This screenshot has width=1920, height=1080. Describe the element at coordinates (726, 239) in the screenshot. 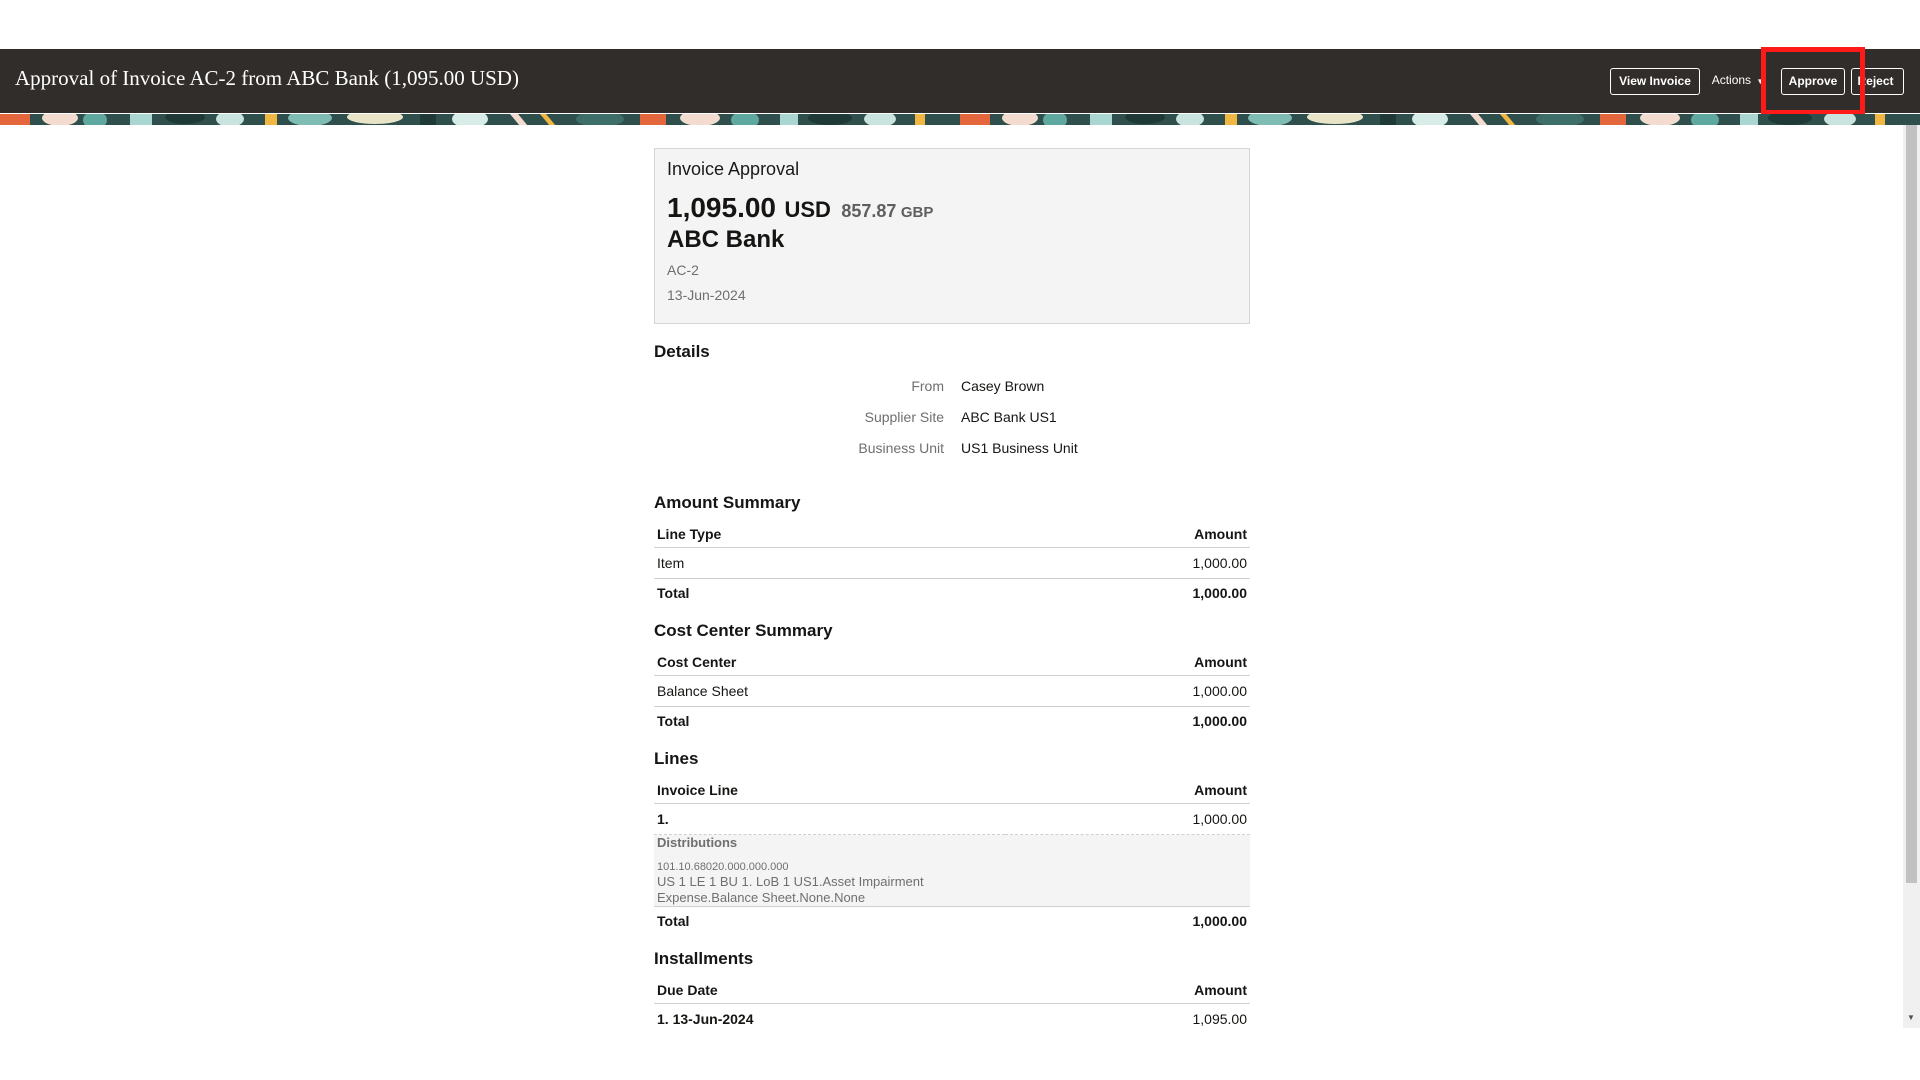

I see `supplier-name: ABC Bank` at that location.